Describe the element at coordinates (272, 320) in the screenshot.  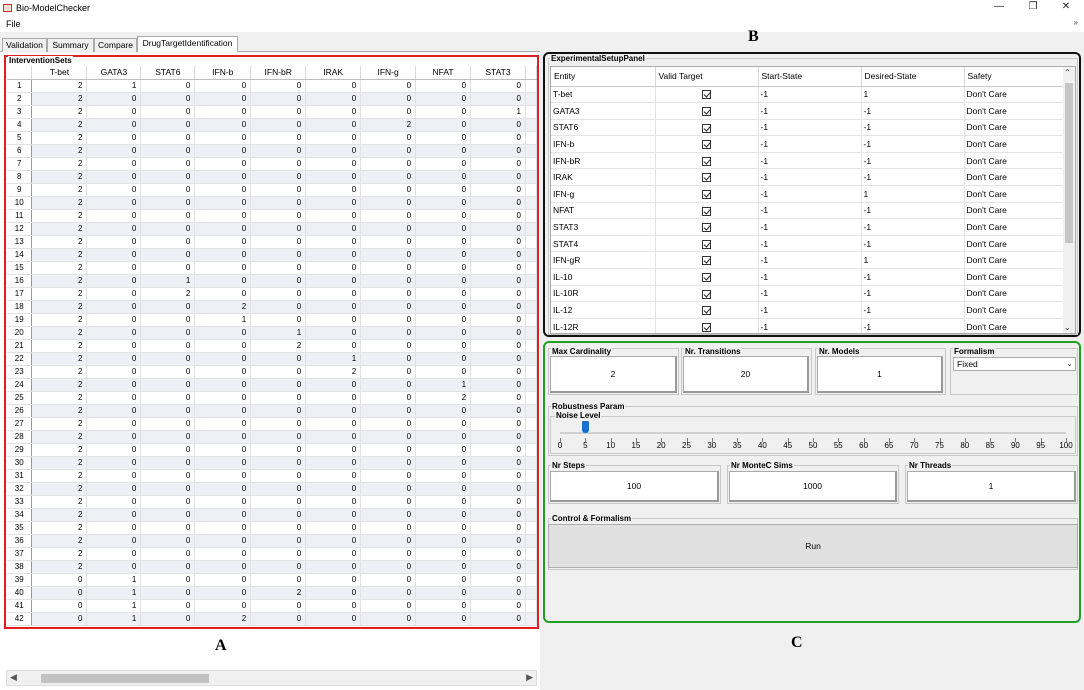
I see `table-row: 19 2 0 0 1 0 0 0 0 0` at that location.